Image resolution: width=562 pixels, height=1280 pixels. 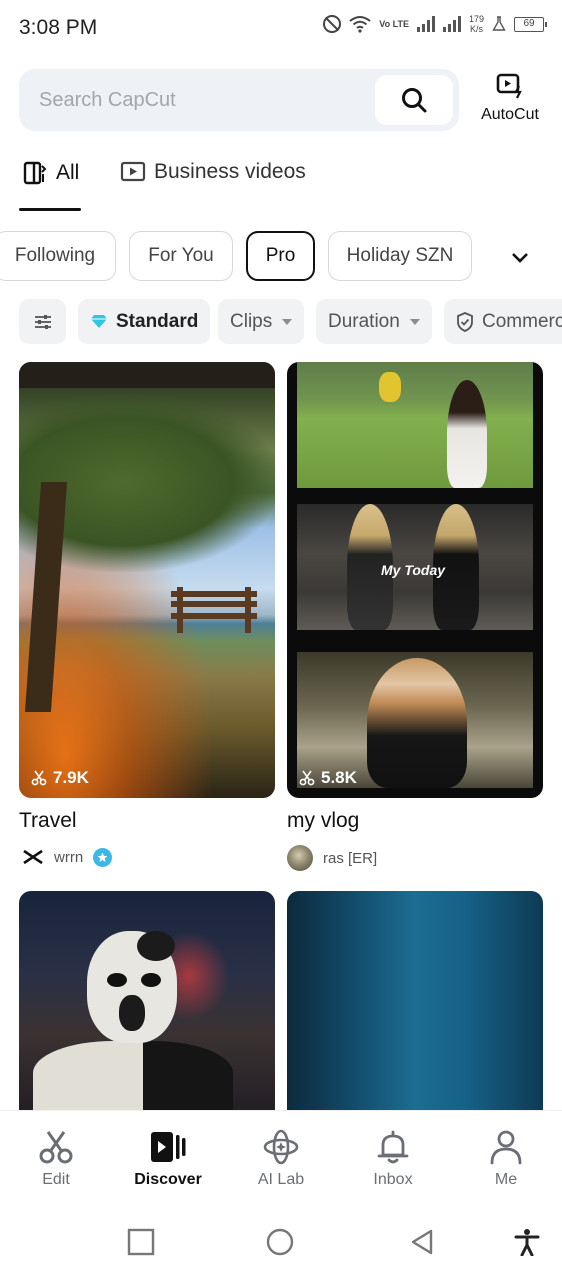 I want to click on tab-all-label: All, so click(x=68, y=172).